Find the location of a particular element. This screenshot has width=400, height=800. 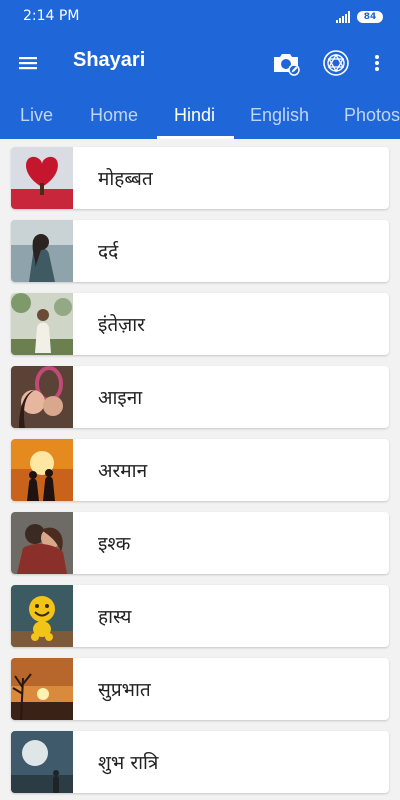

mirror-couple-image is located at coordinates (42, 397).